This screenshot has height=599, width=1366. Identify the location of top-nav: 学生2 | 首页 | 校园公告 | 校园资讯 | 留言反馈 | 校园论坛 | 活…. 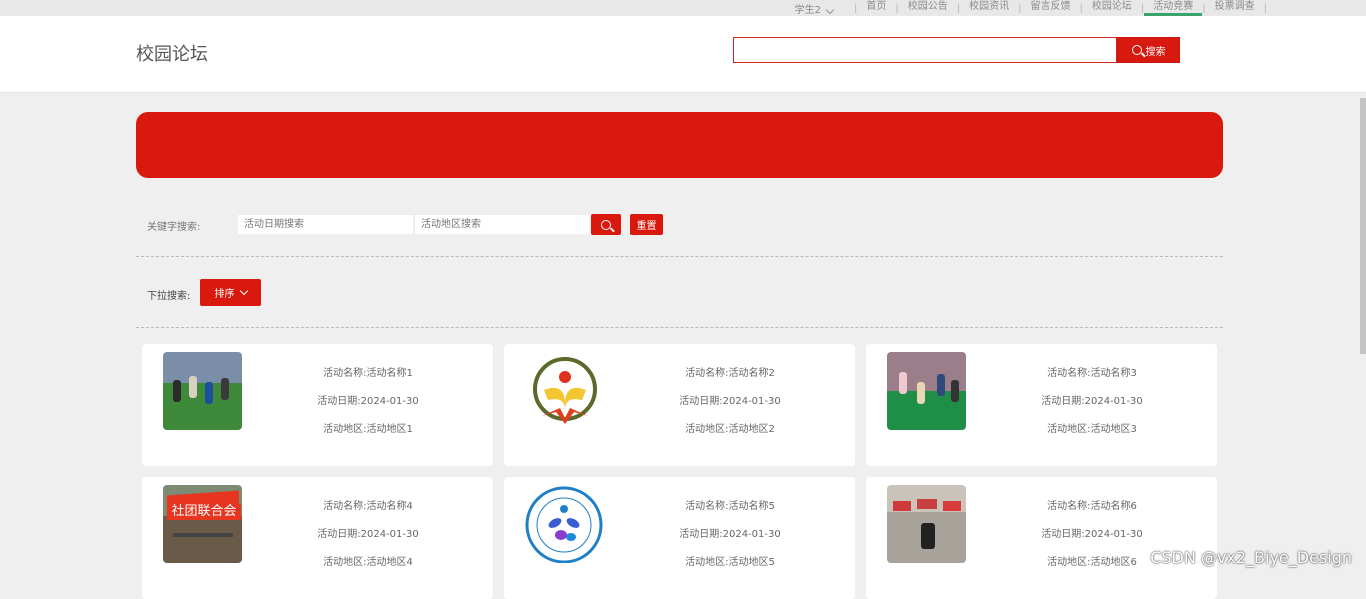
(683, 8).